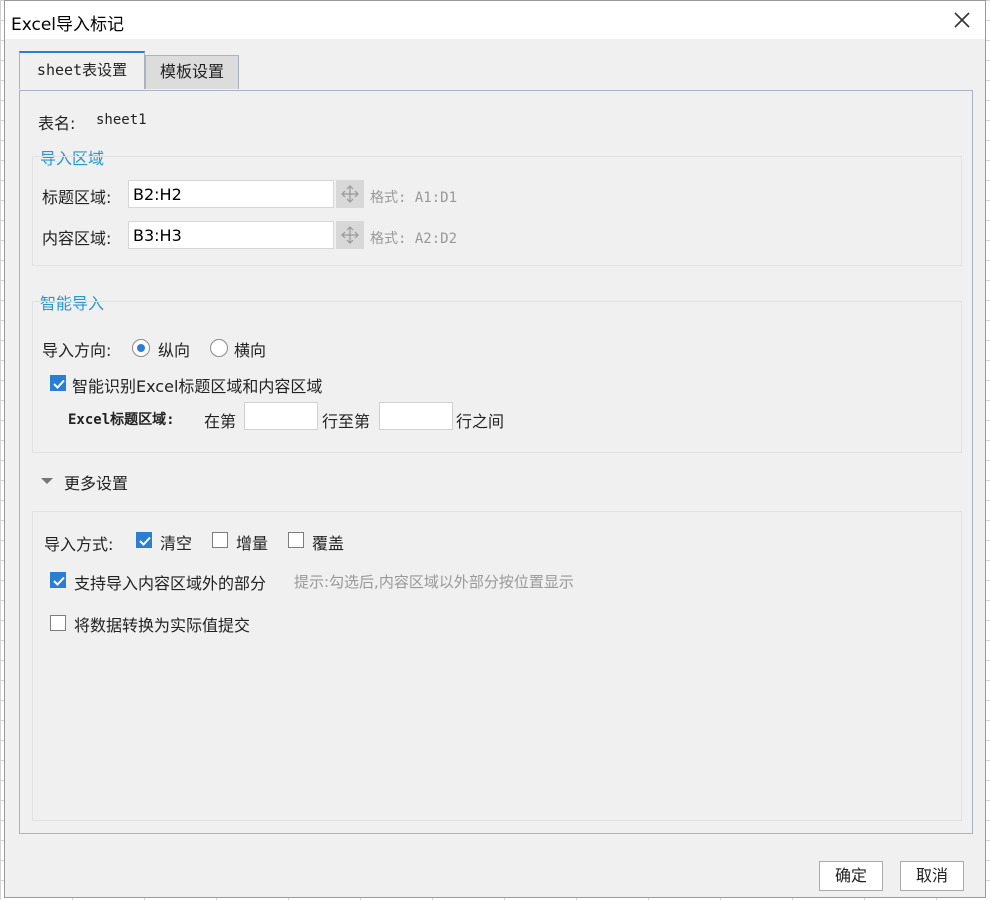 The height and width of the screenshot is (900, 990). What do you see at coordinates (219, 348) in the screenshot?
I see `direction-horizontal-radio` at bounding box center [219, 348].